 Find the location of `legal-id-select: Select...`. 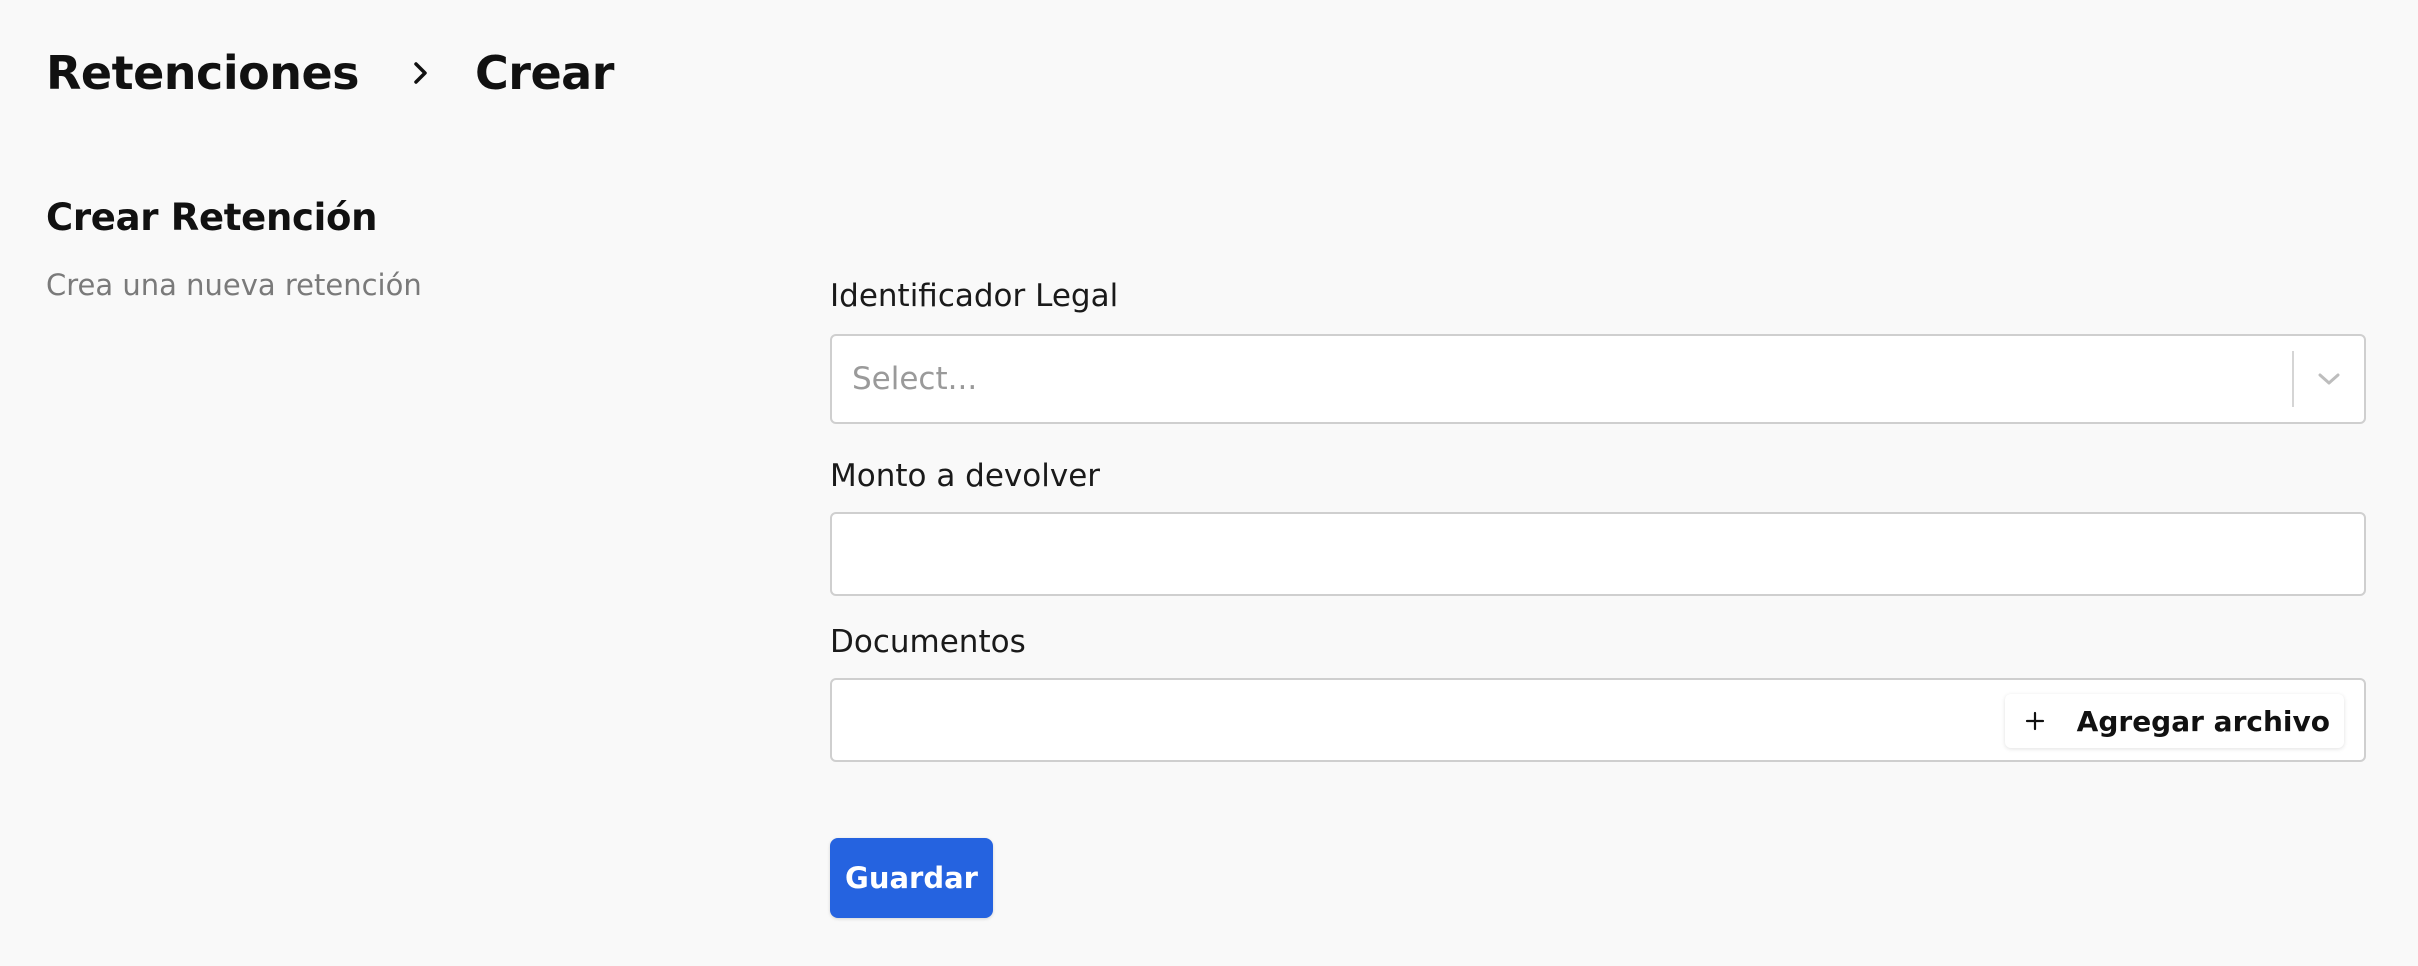

legal-id-select: Select... is located at coordinates (1598, 379).